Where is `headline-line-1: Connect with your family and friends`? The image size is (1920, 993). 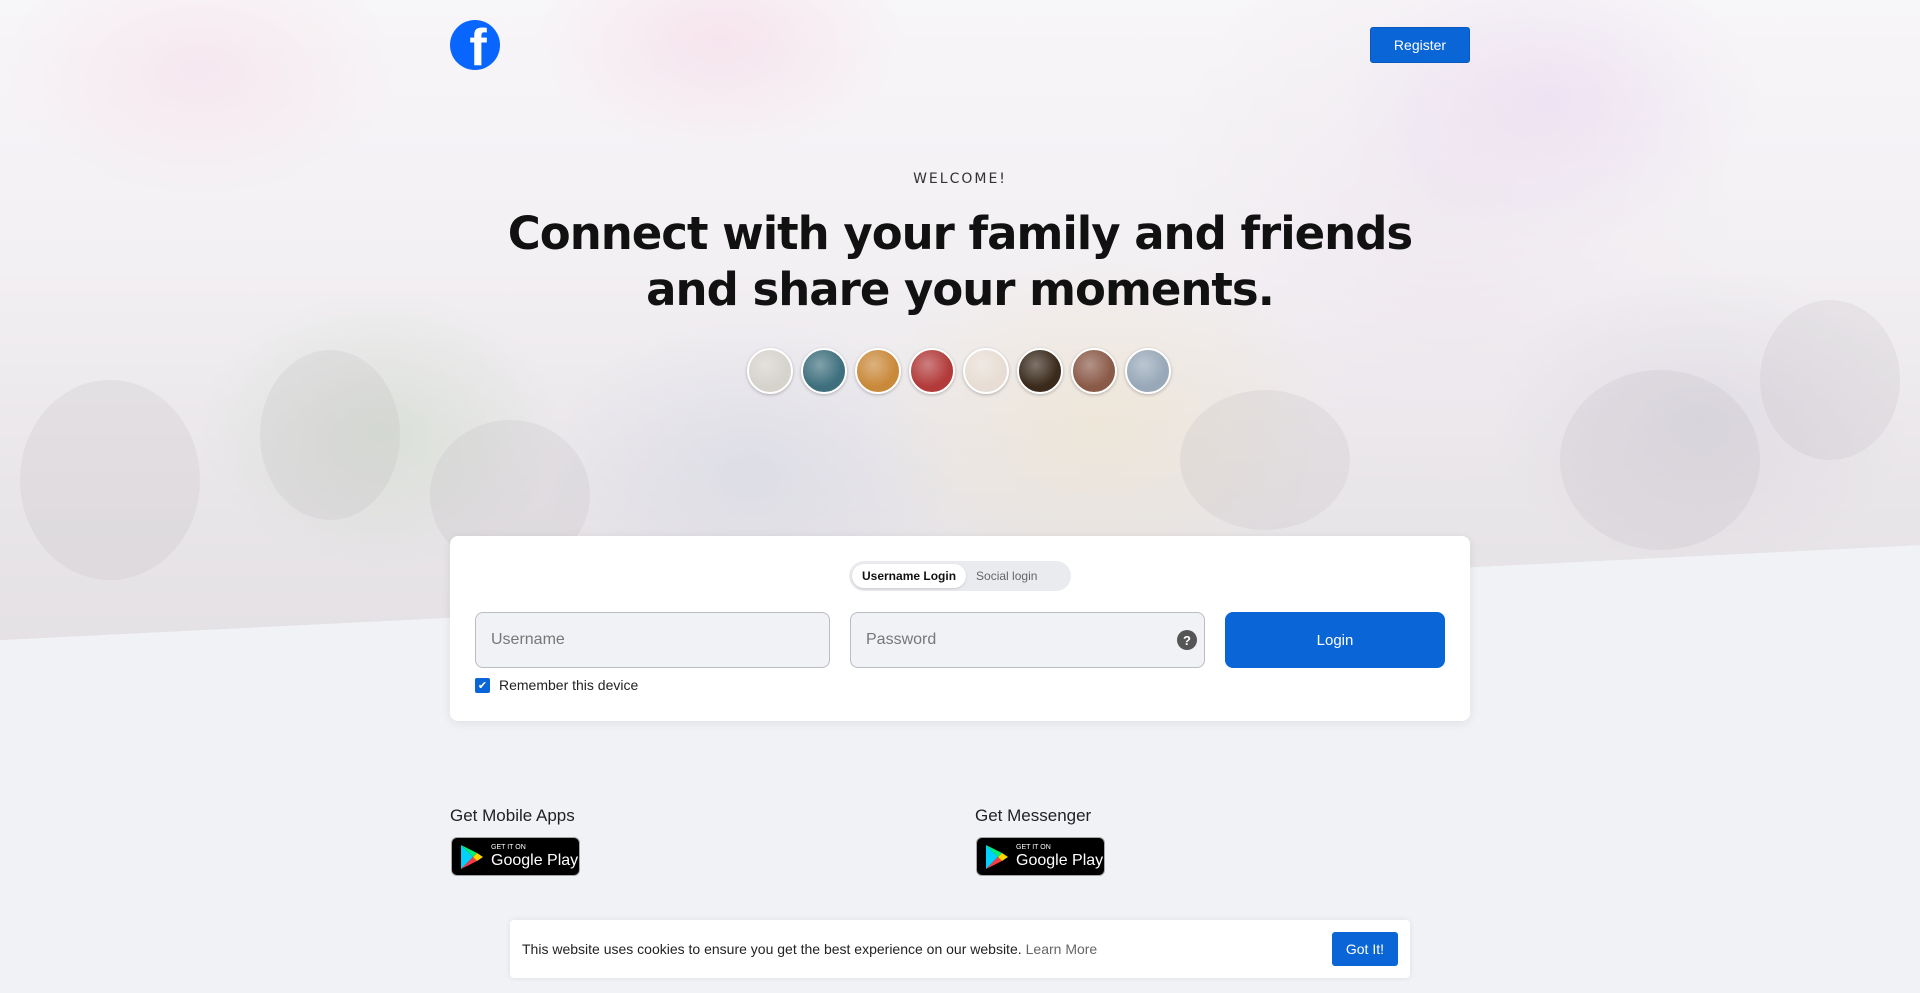
headline-line-1: Connect with your family and friends is located at coordinates (960, 233).